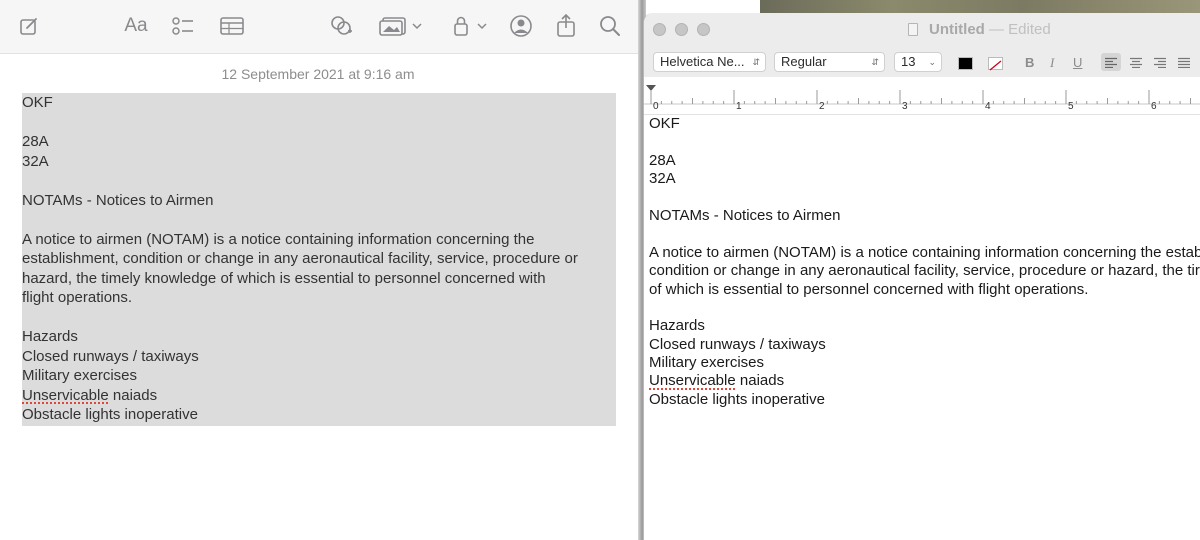 The width and height of the screenshot is (1200, 540). What do you see at coordinates (1052, 63) in the screenshot?
I see `italic-button: I` at bounding box center [1052, 63].